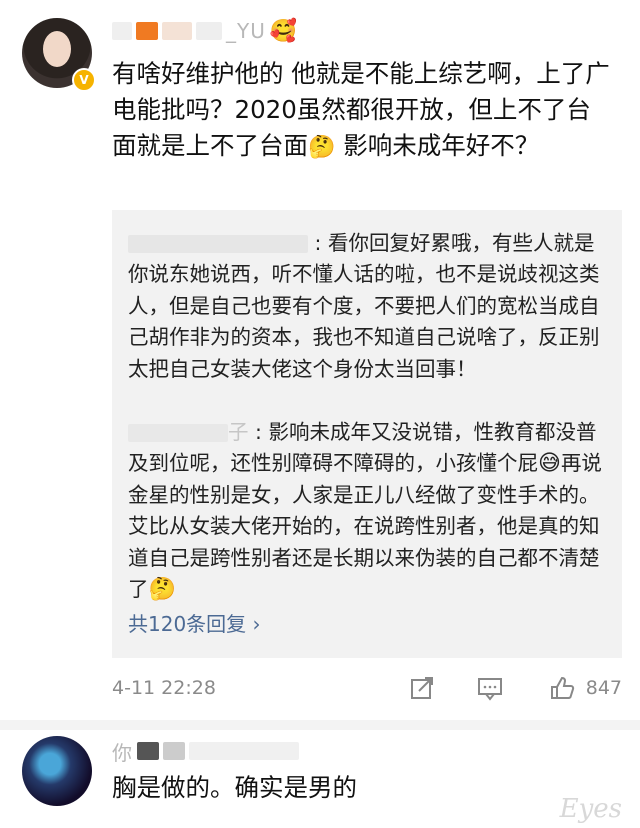 The width and height of the screenshot is (640, 828). I want to click on sweat-emoji-icon: 😅, so click(549, 464).